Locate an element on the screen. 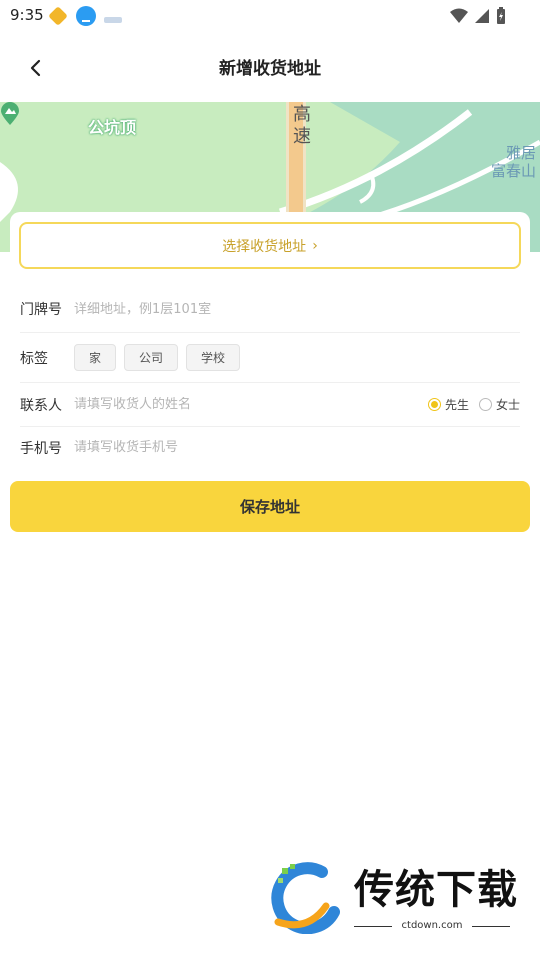 The height and width of the screenshot is (960, 540). watermark: 传统下载 ctdown.com is located at coordinates (393, 902).